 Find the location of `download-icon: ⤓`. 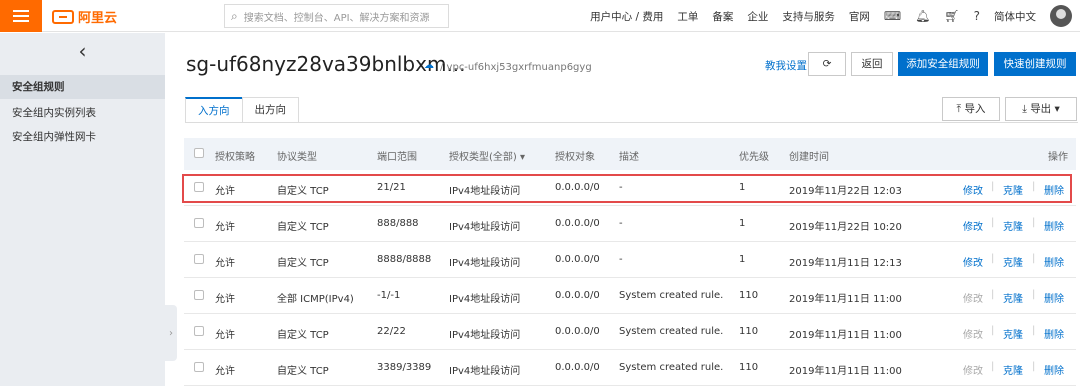

download-icon: ⤓ is located at coordinates (1024, 109).